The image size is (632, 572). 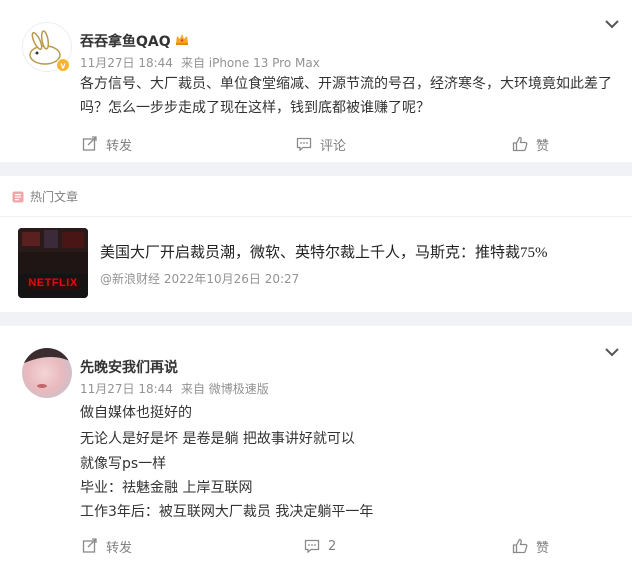 What do you see at coordinates (54, 197) in the screenshot?
I see `hot-article-header-label: 热门文章` at bounding box center [54, 197].